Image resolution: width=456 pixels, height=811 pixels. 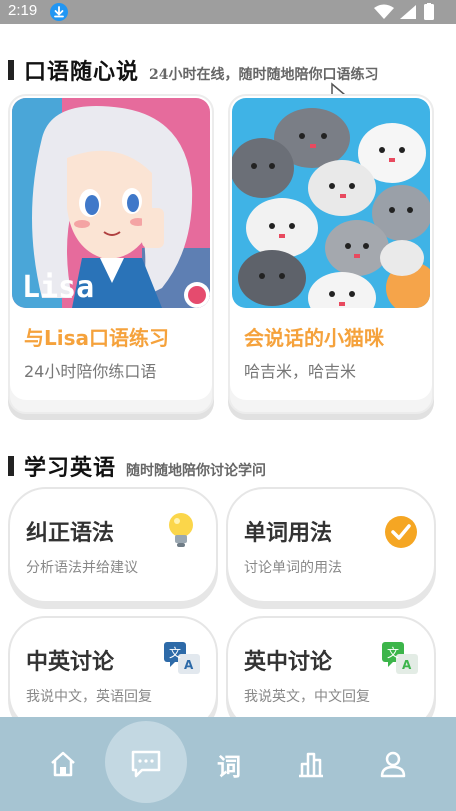 What do you see at coordinates (90, 371) in the screenshot?
I see `card-subtitle: 24小时陪你练口语` at bounding box center [90, 371].